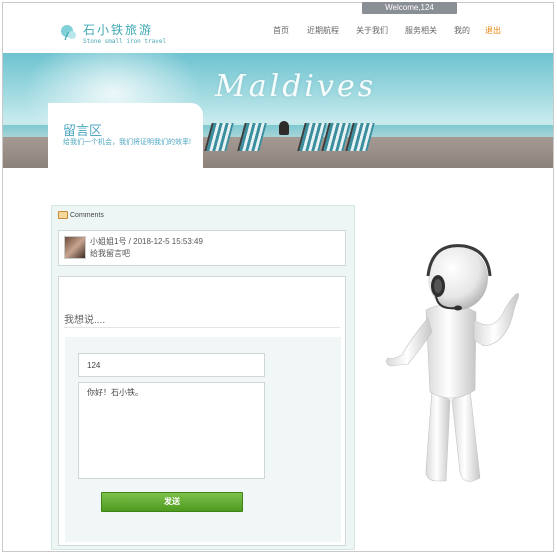  I want to click on logo-subtitle: Stone small iron travel, so click(125, 41).